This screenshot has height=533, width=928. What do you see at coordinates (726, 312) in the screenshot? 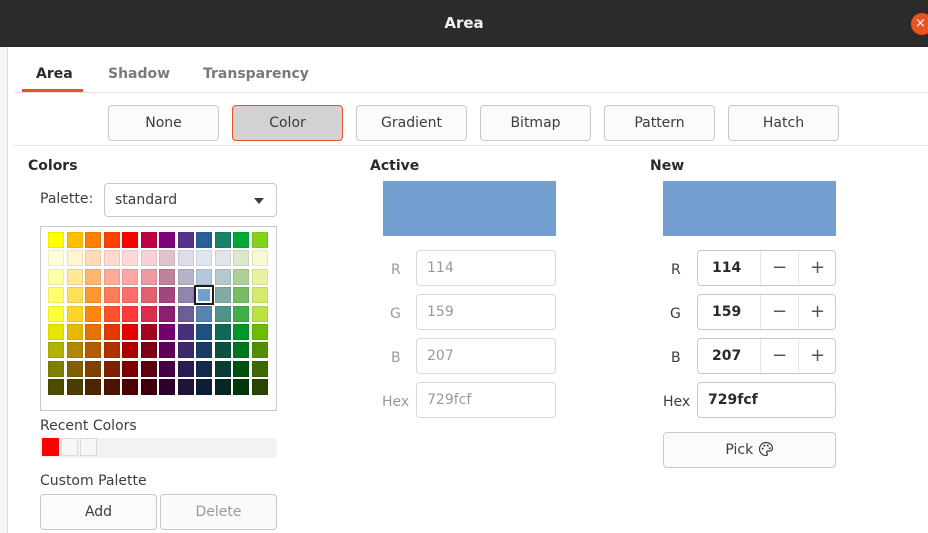
I see `new-g-value: 159` at bounding box center [726, 312].